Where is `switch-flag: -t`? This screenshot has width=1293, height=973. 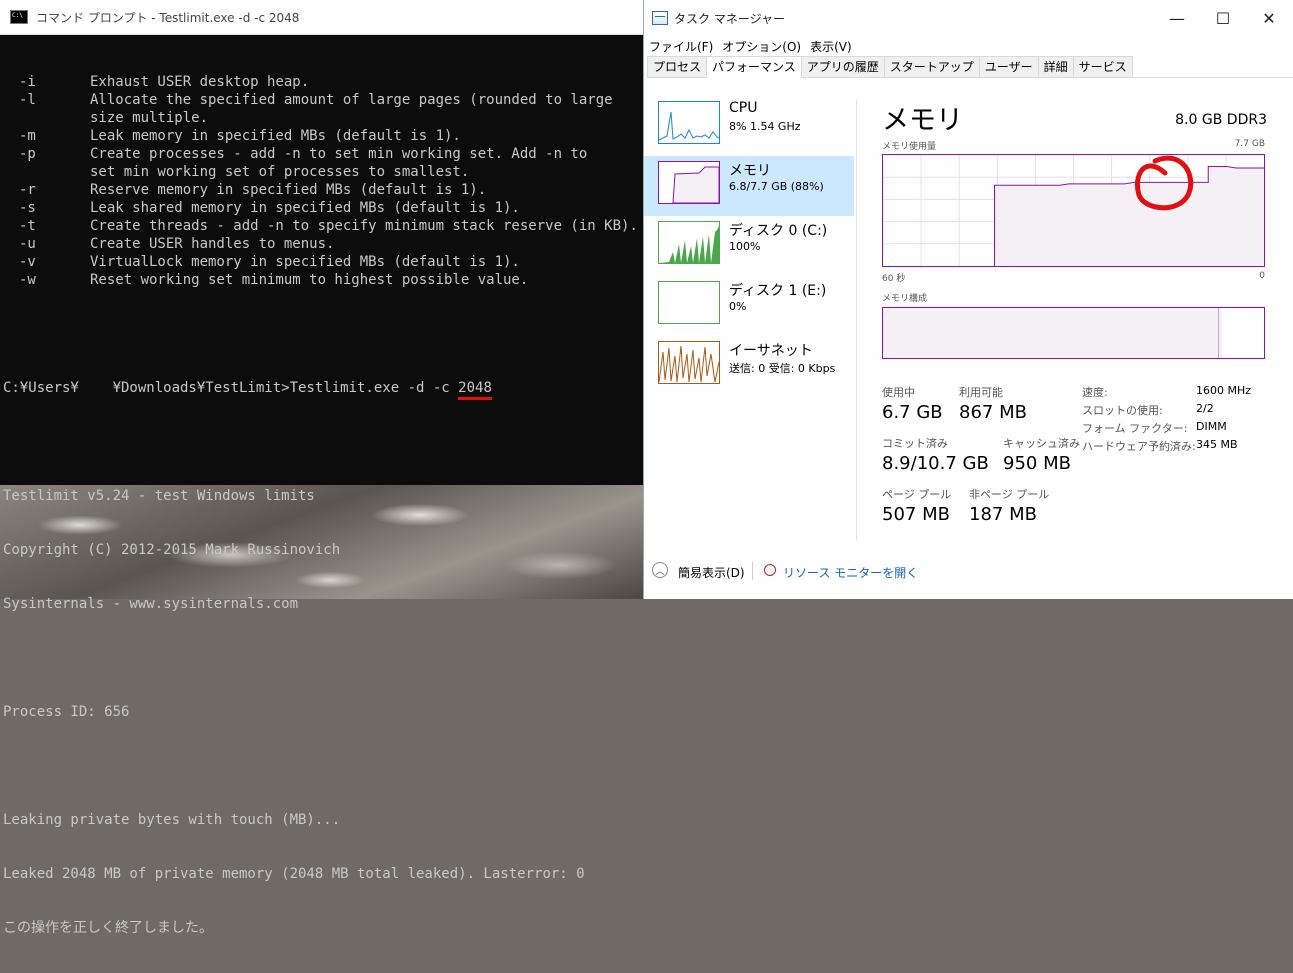 switch-flag: -t is located at coordinates (27, 226).